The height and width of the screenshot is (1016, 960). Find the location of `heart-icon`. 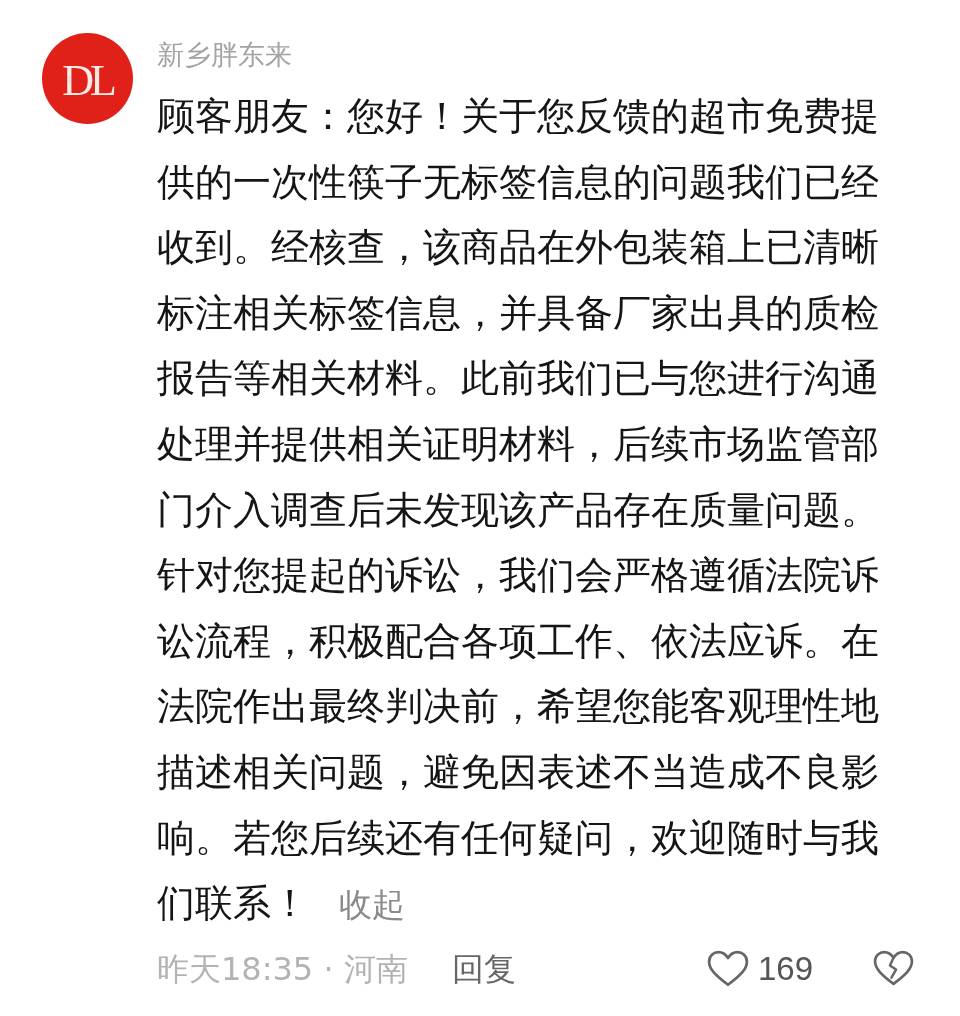

heart-icon is located at coordinates (727, 968).